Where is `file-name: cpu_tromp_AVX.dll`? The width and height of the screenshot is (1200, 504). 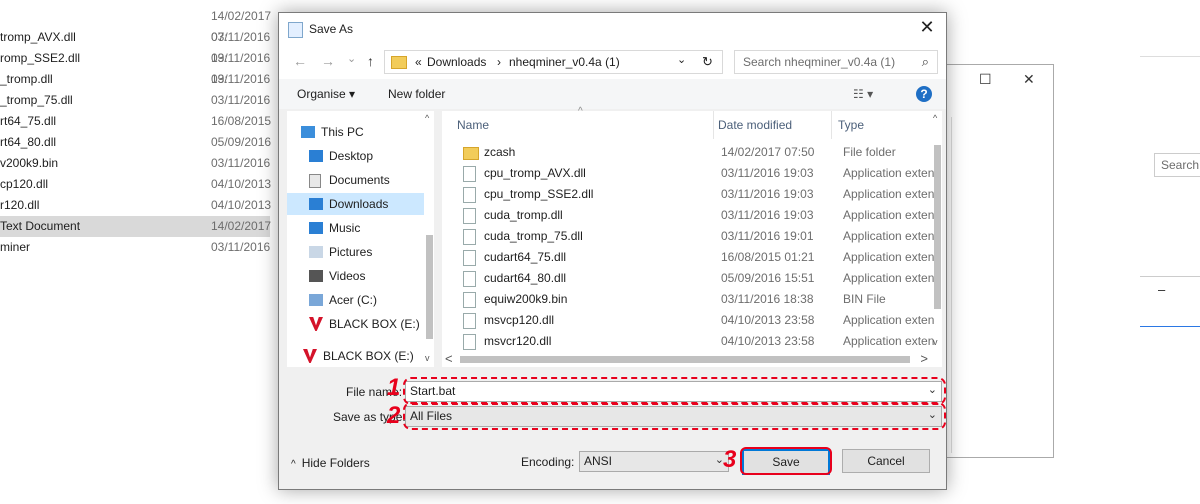 file-name: cpu_tromp_AVX.dll is located at coordinates (535, 173).